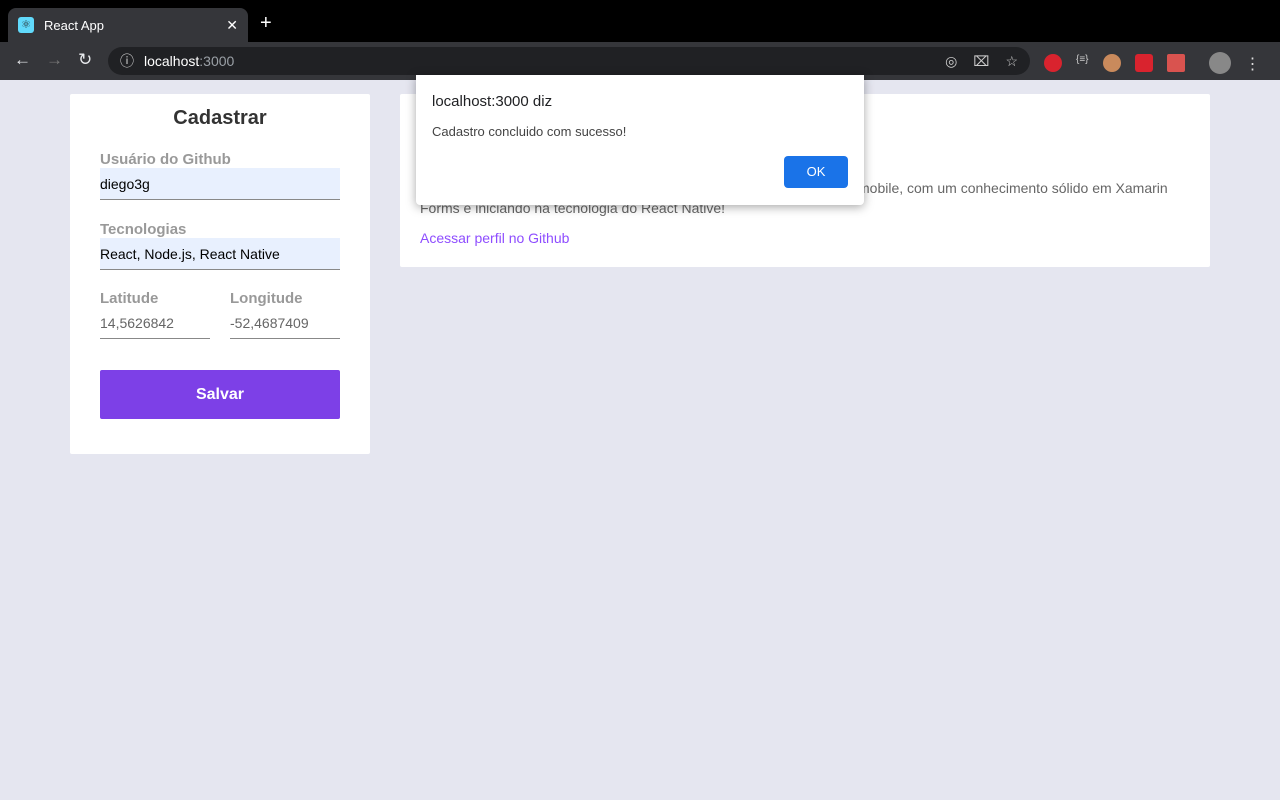 The image size is (1280, 800). I want to click on dialog-message: Cadastro concluido com sucesso!, so click(529, 131).